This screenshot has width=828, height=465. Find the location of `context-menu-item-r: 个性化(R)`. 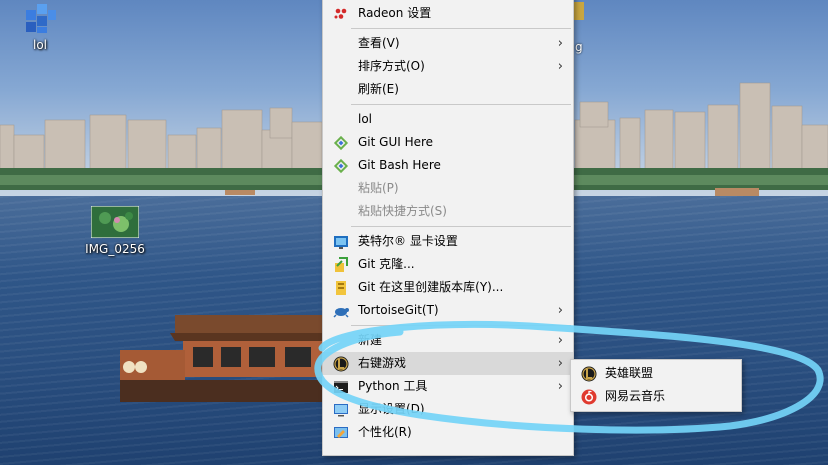

context-menu-item-r: 个性化(R) is located at coordinates (448, 432).